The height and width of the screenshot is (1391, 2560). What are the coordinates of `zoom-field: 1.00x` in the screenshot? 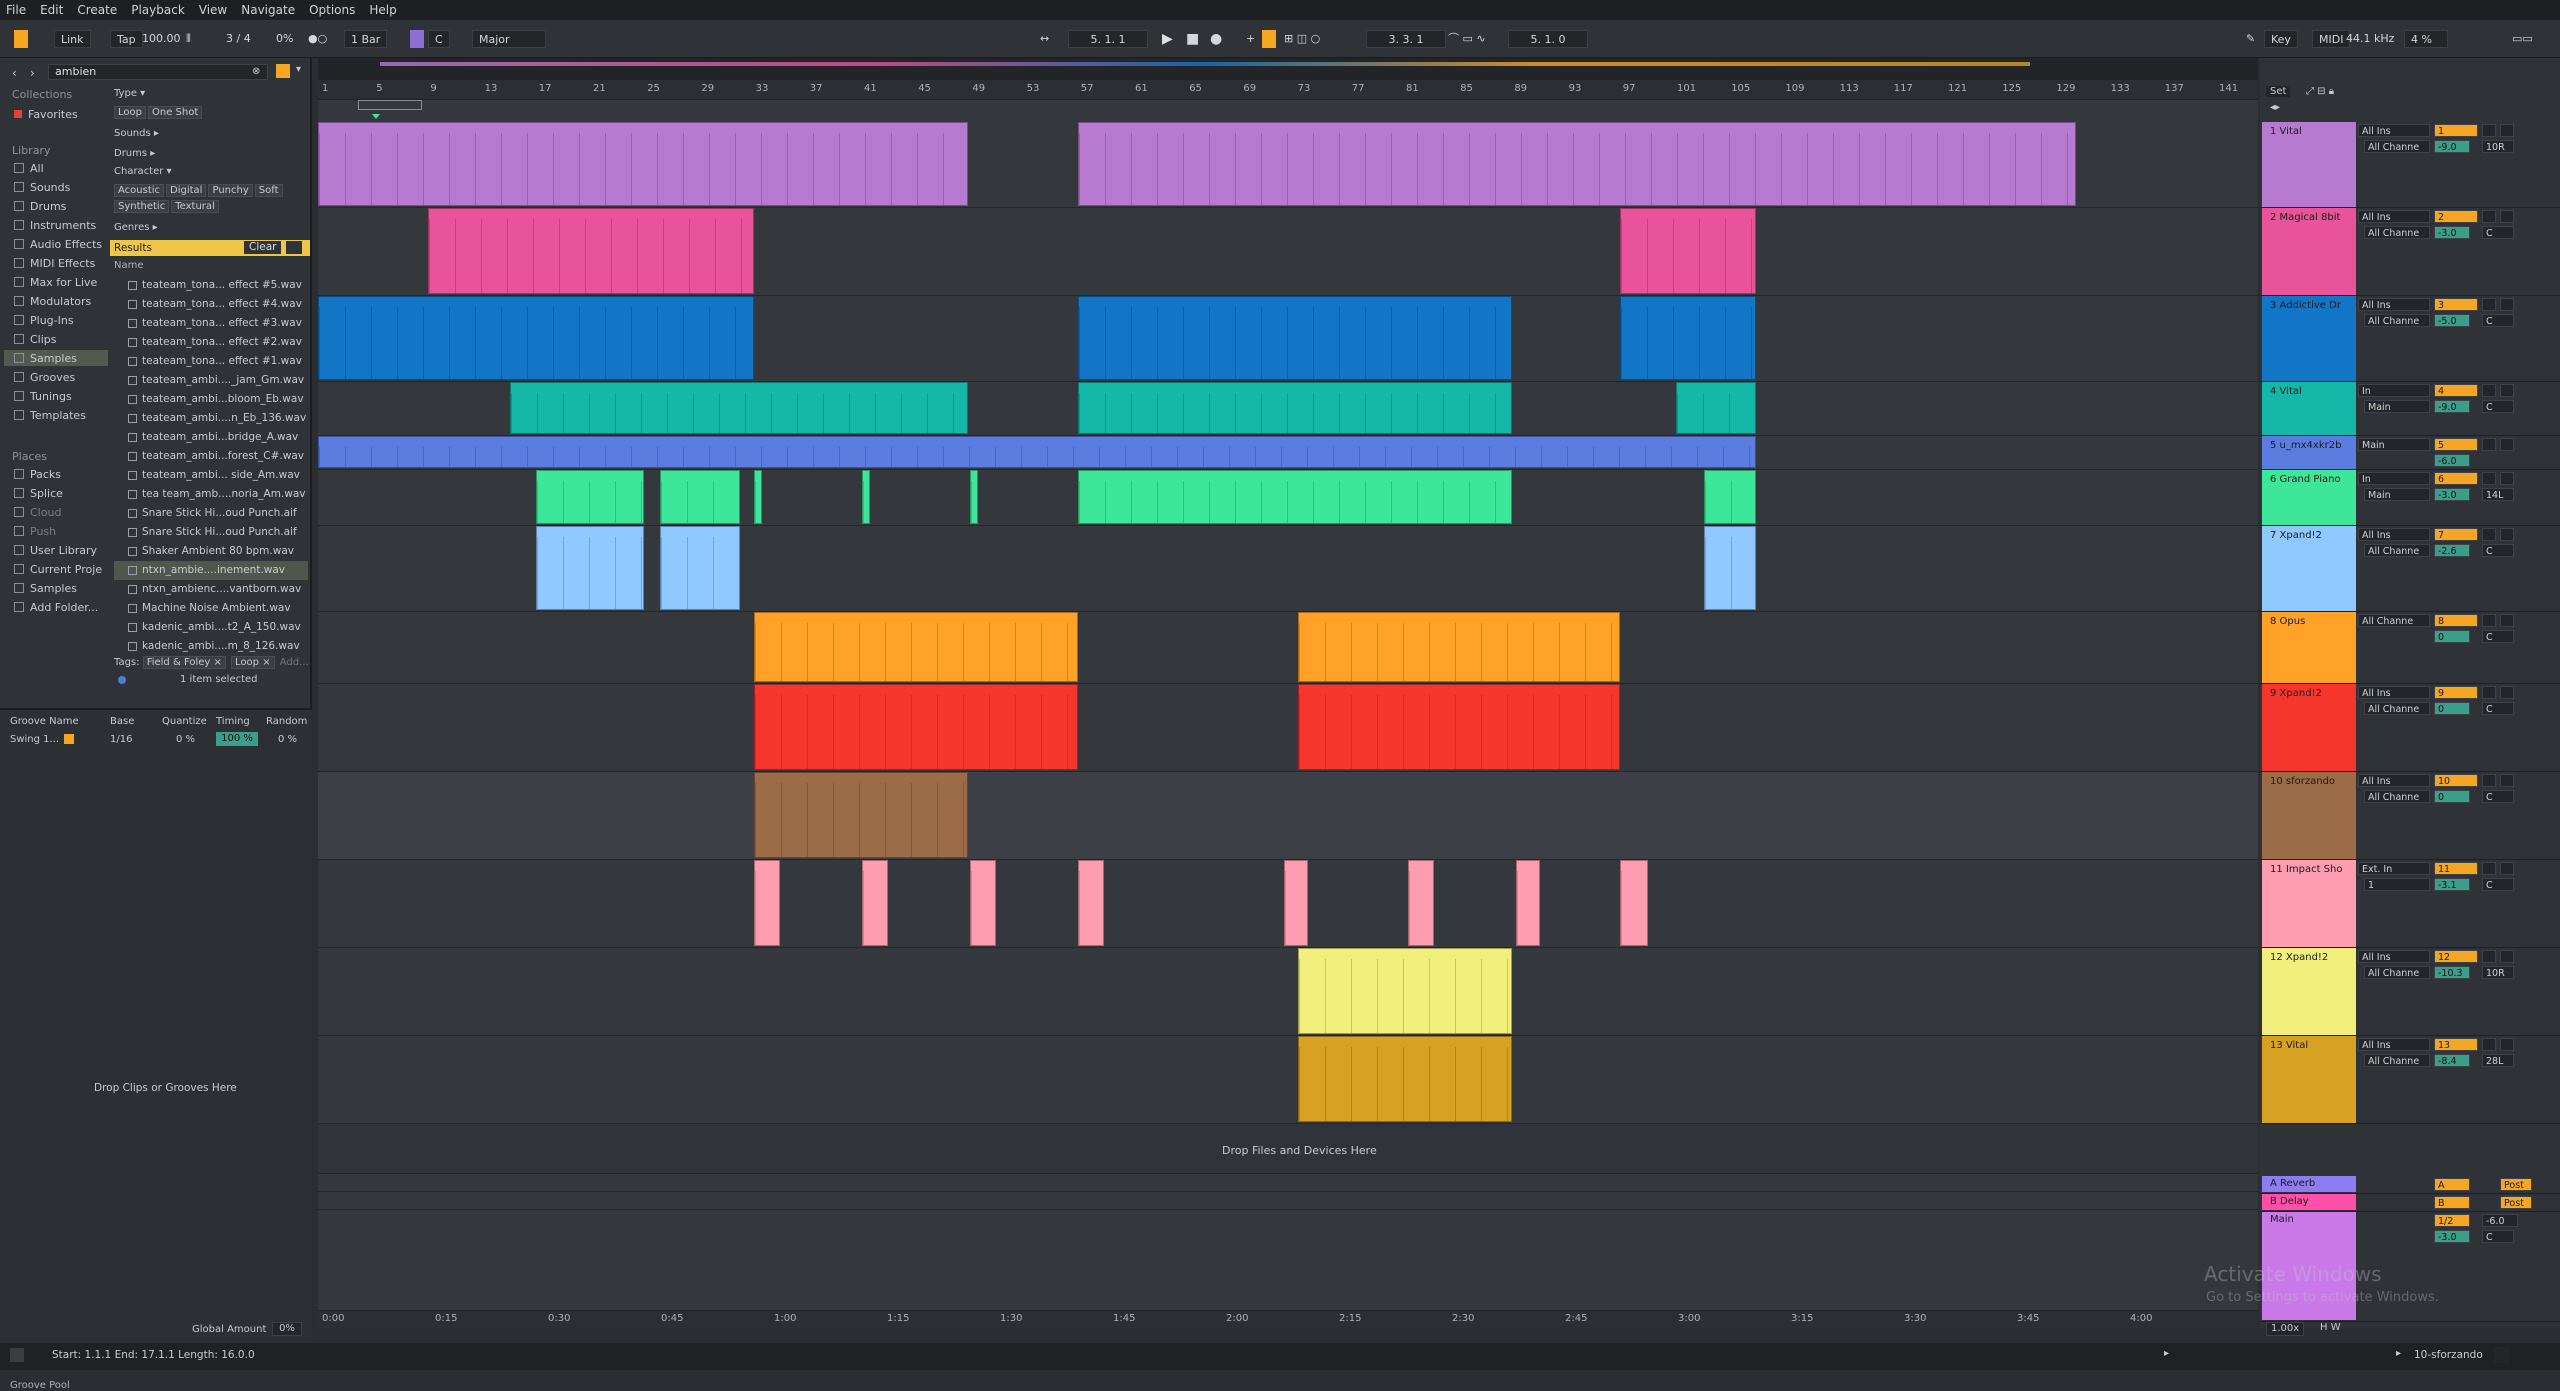 It's located at (2285, 1329).